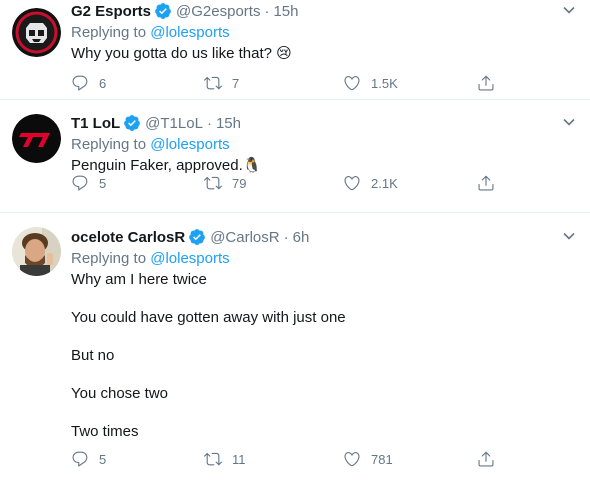 The height and width of the screenshot is (483, 590). Describe the element at coordinates (286, 183) in the screenshot. I see `tweet-actions: 5 79 2.1K` at that location.